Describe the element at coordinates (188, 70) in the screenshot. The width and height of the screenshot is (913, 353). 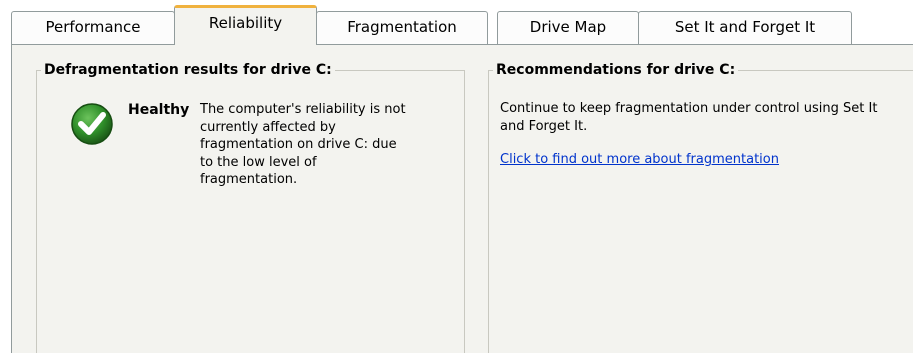
I see `defrag-results-title: Defragmentation results for drive C:` at that location.